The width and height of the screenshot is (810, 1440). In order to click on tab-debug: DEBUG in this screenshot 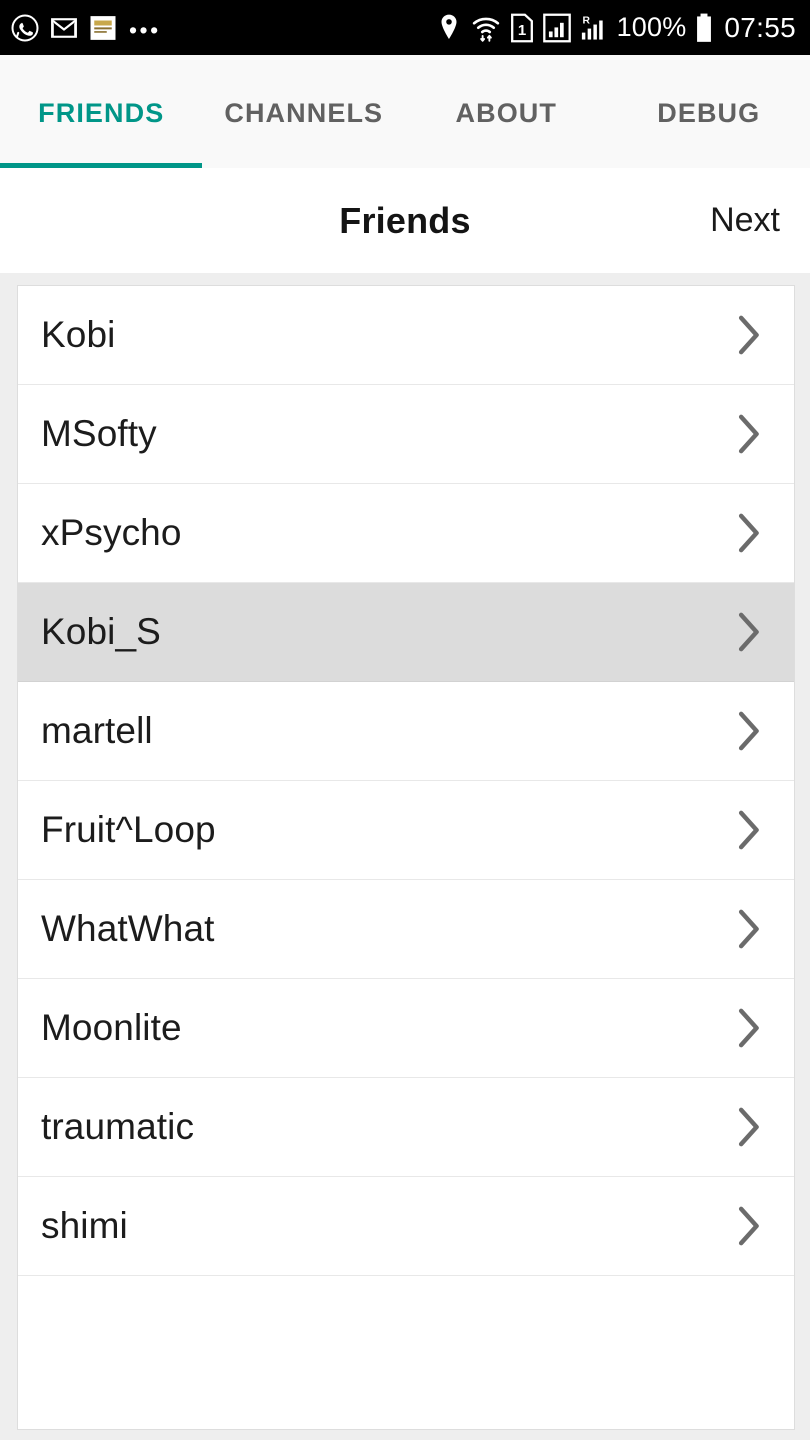, I will do `click(709, 111)`.